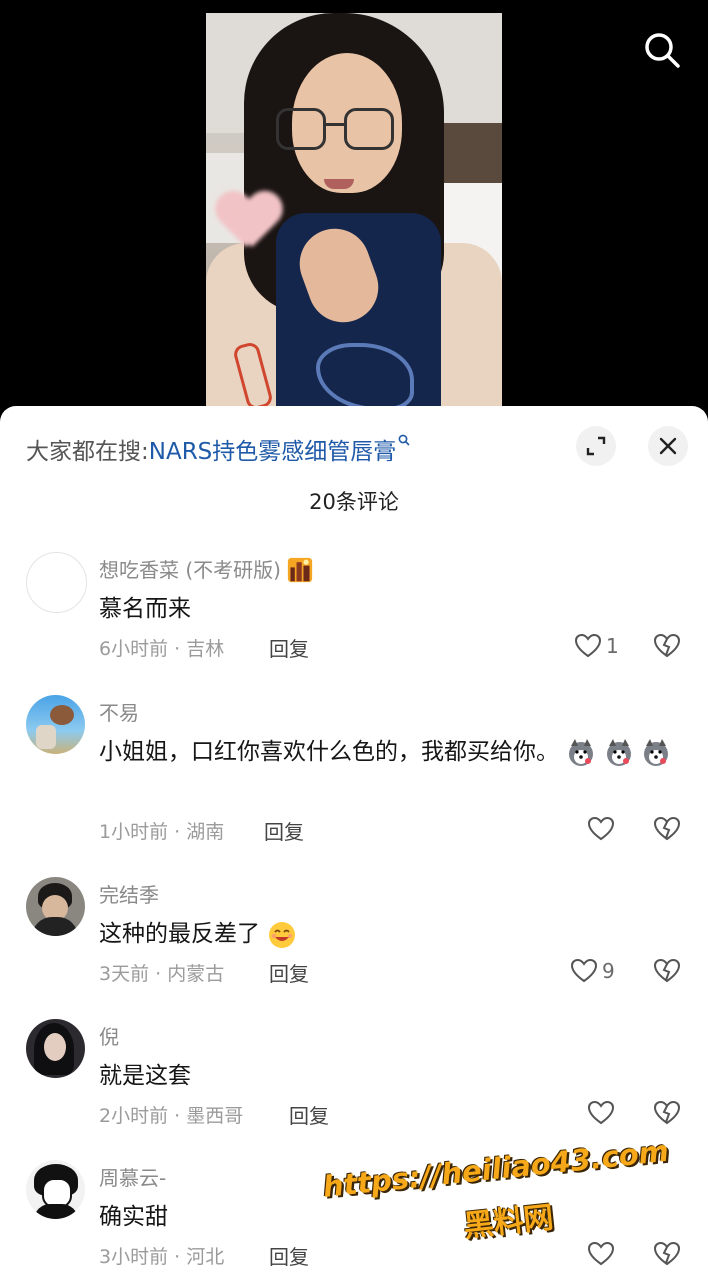 This screenshot has width=708, height=1280. What do you see at coordinates (129, 893) in the screenshot?
I see `comment-username: 完结季` at bounding box center [129, 893].